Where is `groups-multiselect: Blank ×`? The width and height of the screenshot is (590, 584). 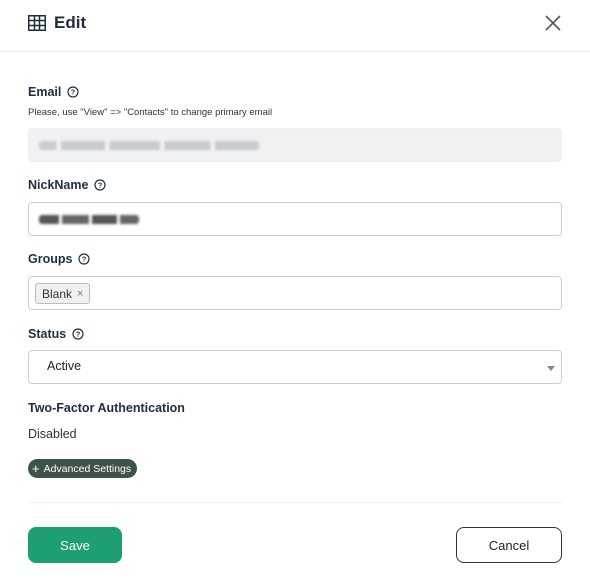 groups-multiselect: Blank × is located at coordinates (295, 293).